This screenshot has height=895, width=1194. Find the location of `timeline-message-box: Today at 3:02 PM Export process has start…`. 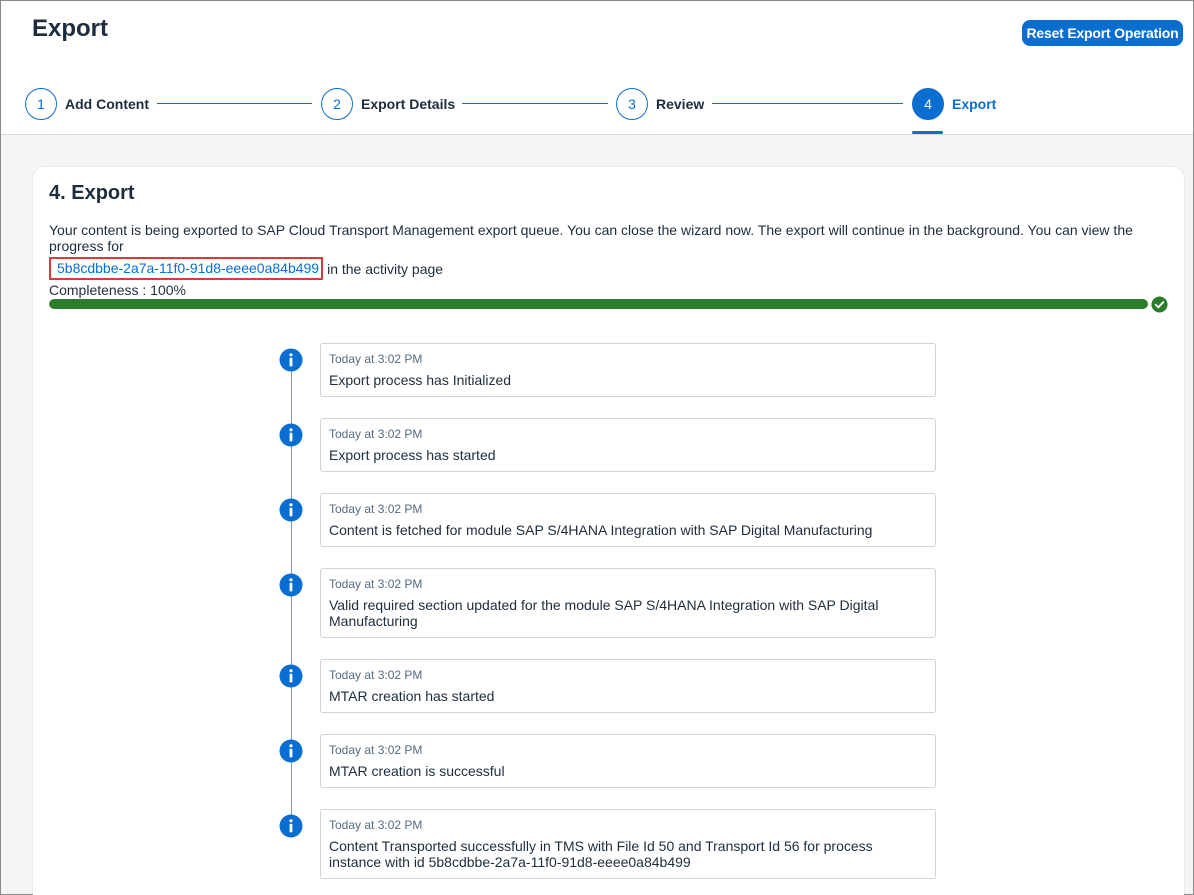

timeline-message-box: Today at 3:02 PM Export process has start… is located at coordinates (628, 445).